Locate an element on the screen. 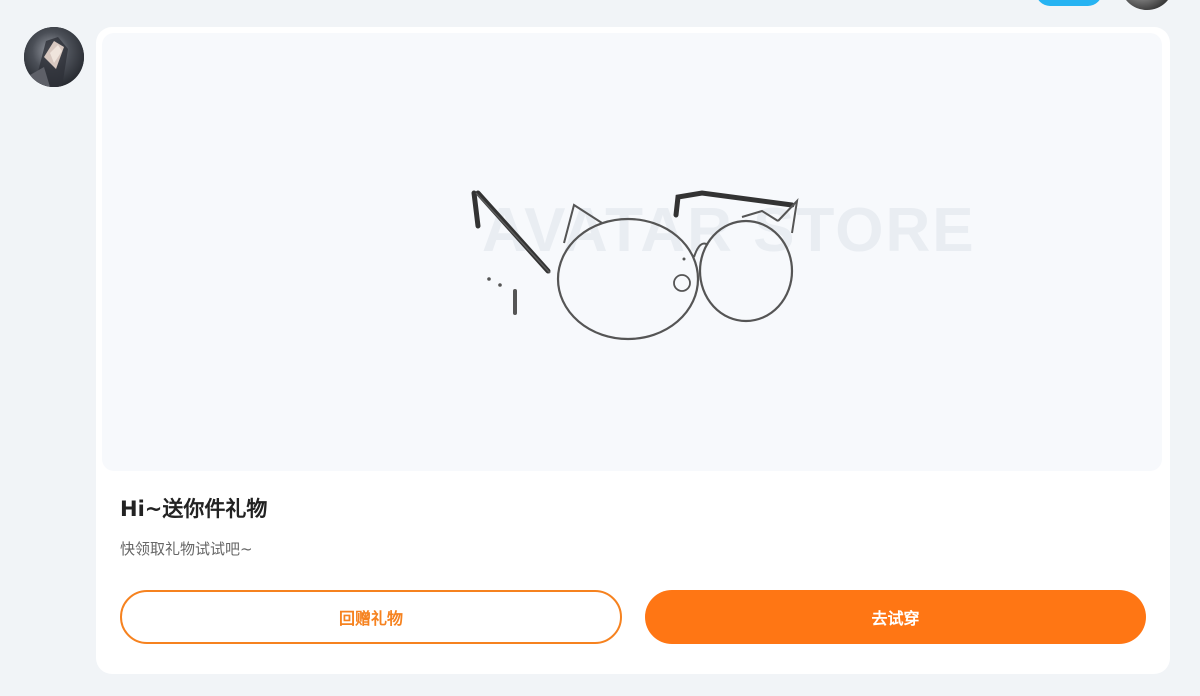  sender-avatar is located at coordinates (54, 57).